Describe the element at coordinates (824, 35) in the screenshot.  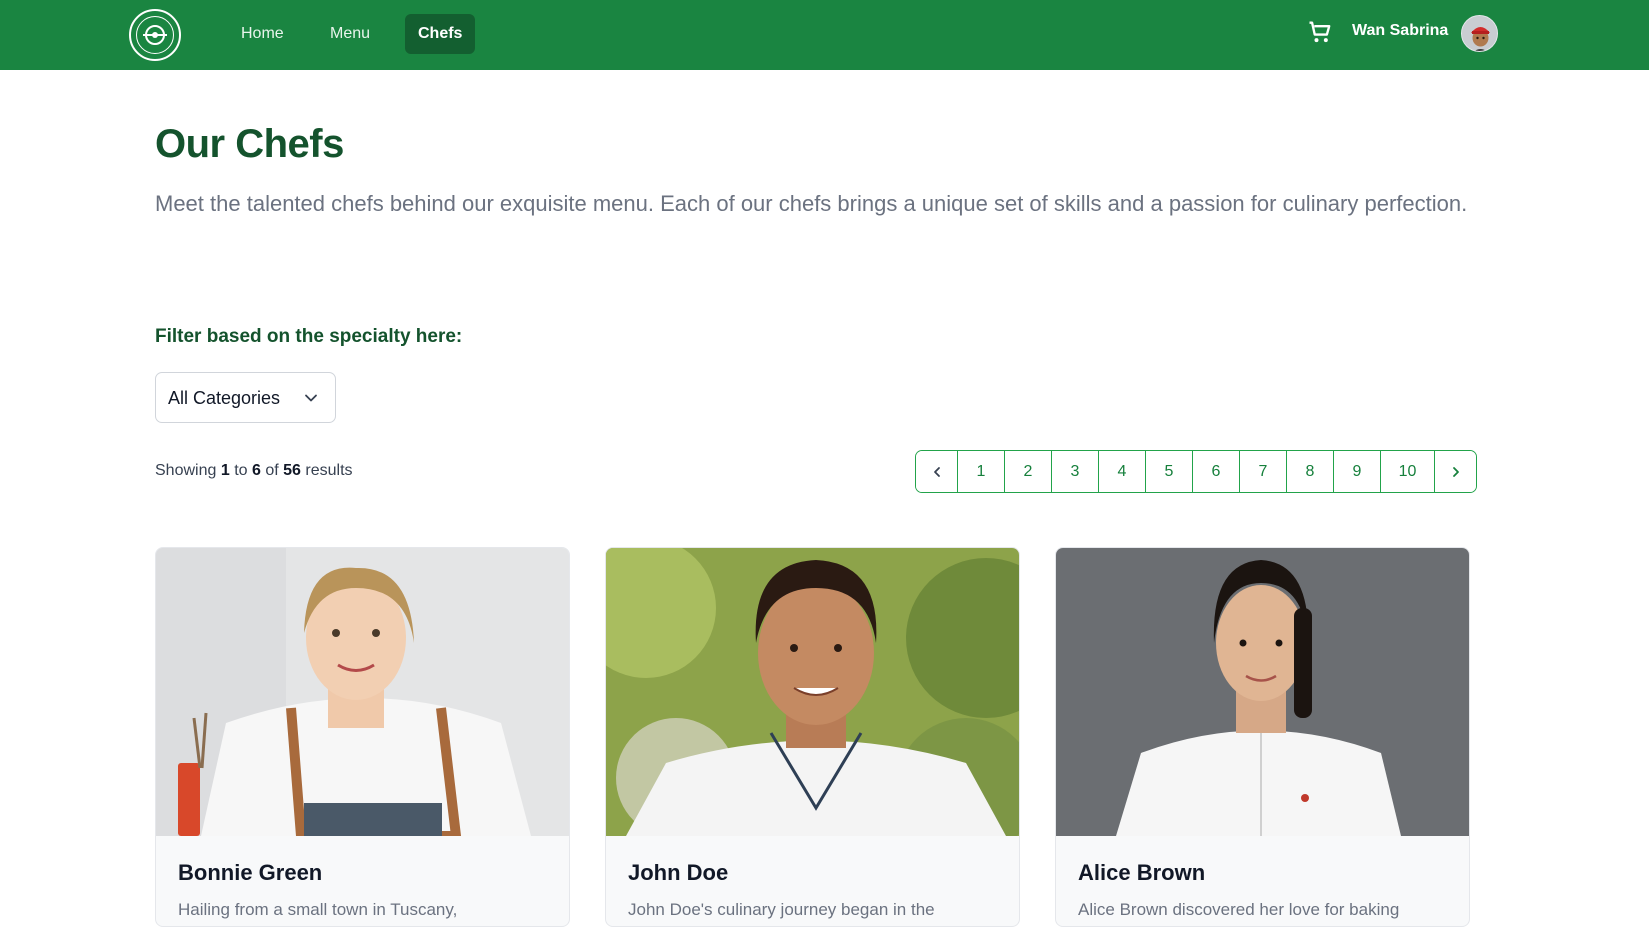
I see `top-navbar: Home Menu Chefs Wan Sabrina` at that location.